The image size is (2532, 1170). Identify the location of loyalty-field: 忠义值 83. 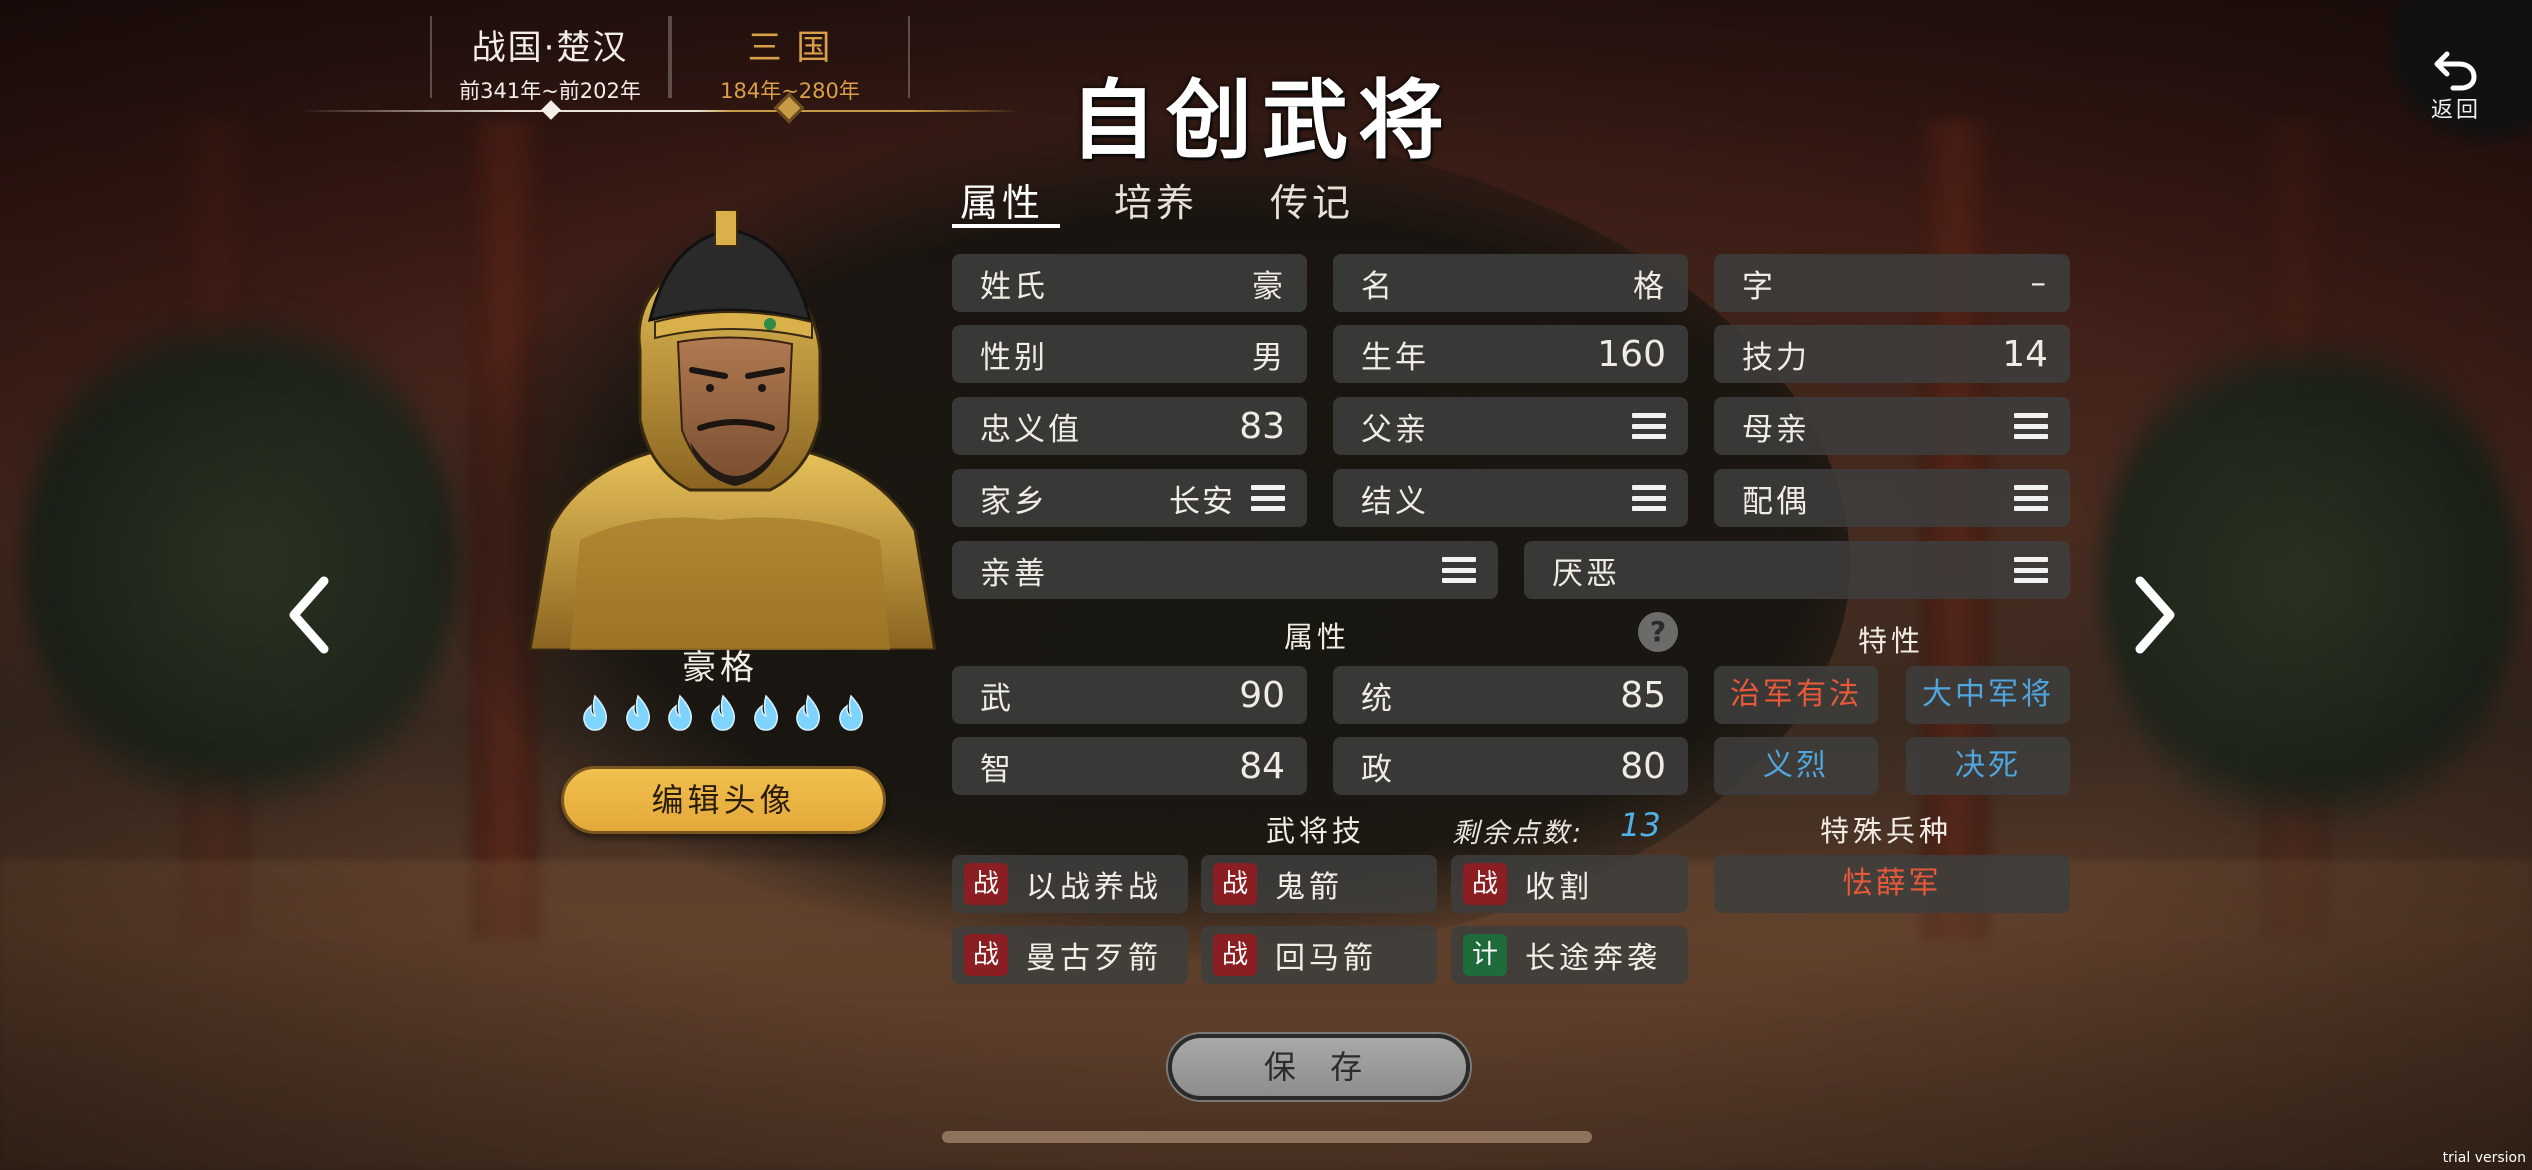
(1129, 426).